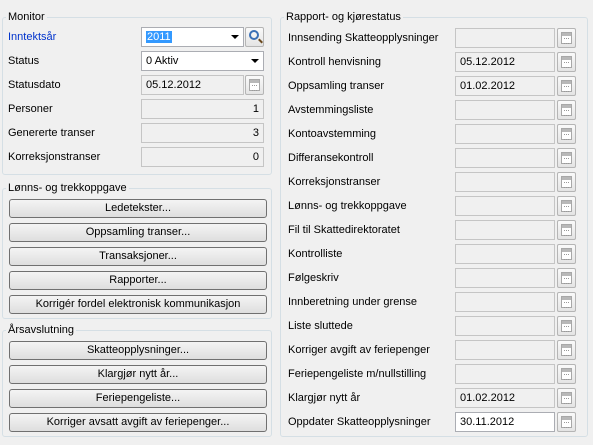 The height and width of the screenshot is (445, 593). What do you see at coordinates (26, 17) in the screenshot?
I see `monitor-title: Monitor` at bounding box center [26, 17].